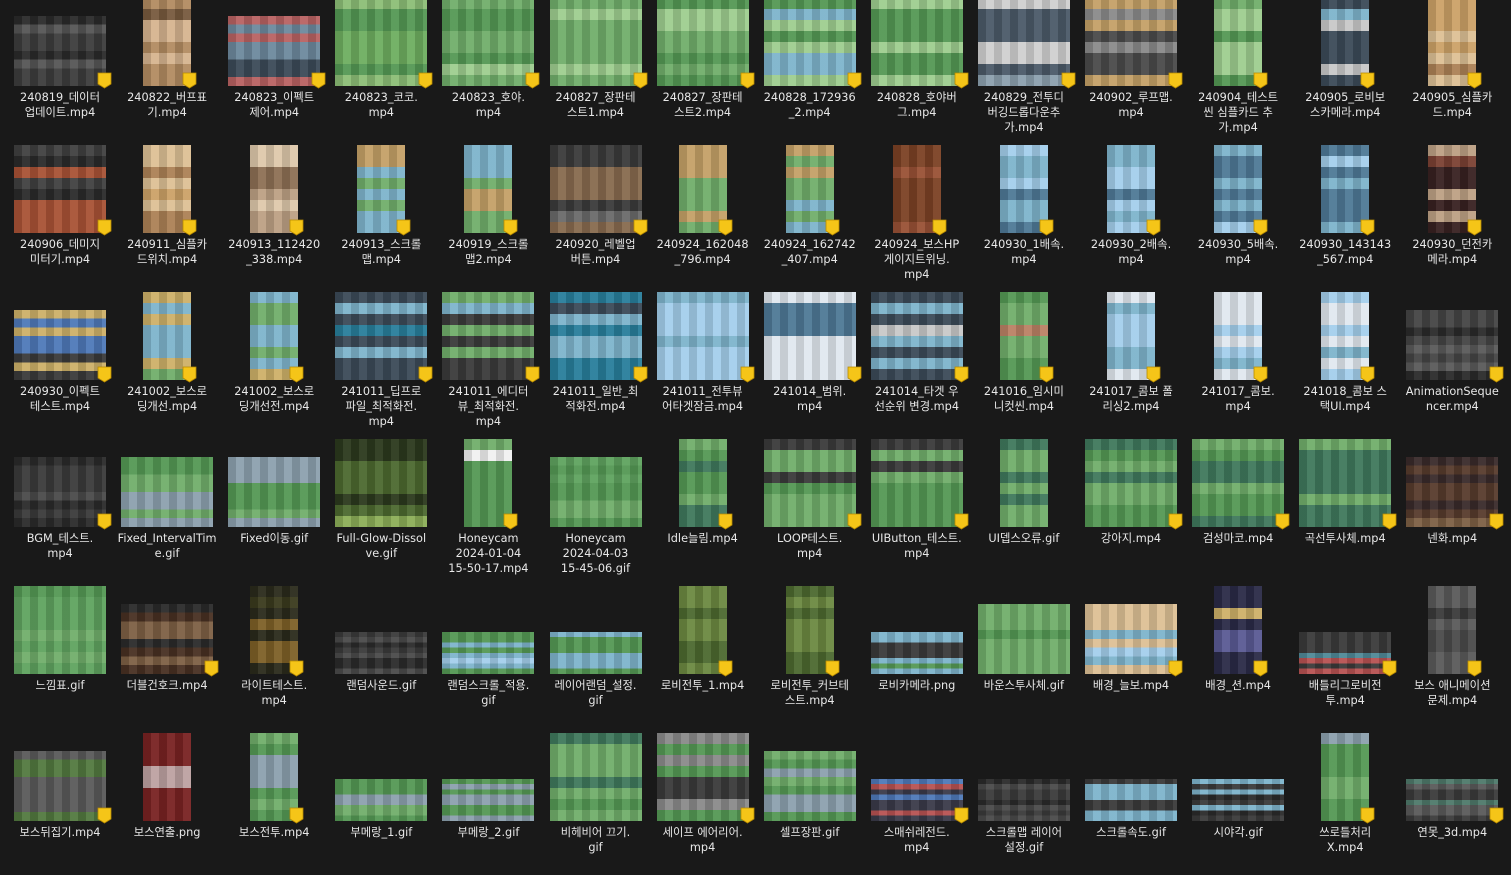  I want to click on file-item: 241017_콤보 폴 리싱2.mp4, so click(1131, 361).